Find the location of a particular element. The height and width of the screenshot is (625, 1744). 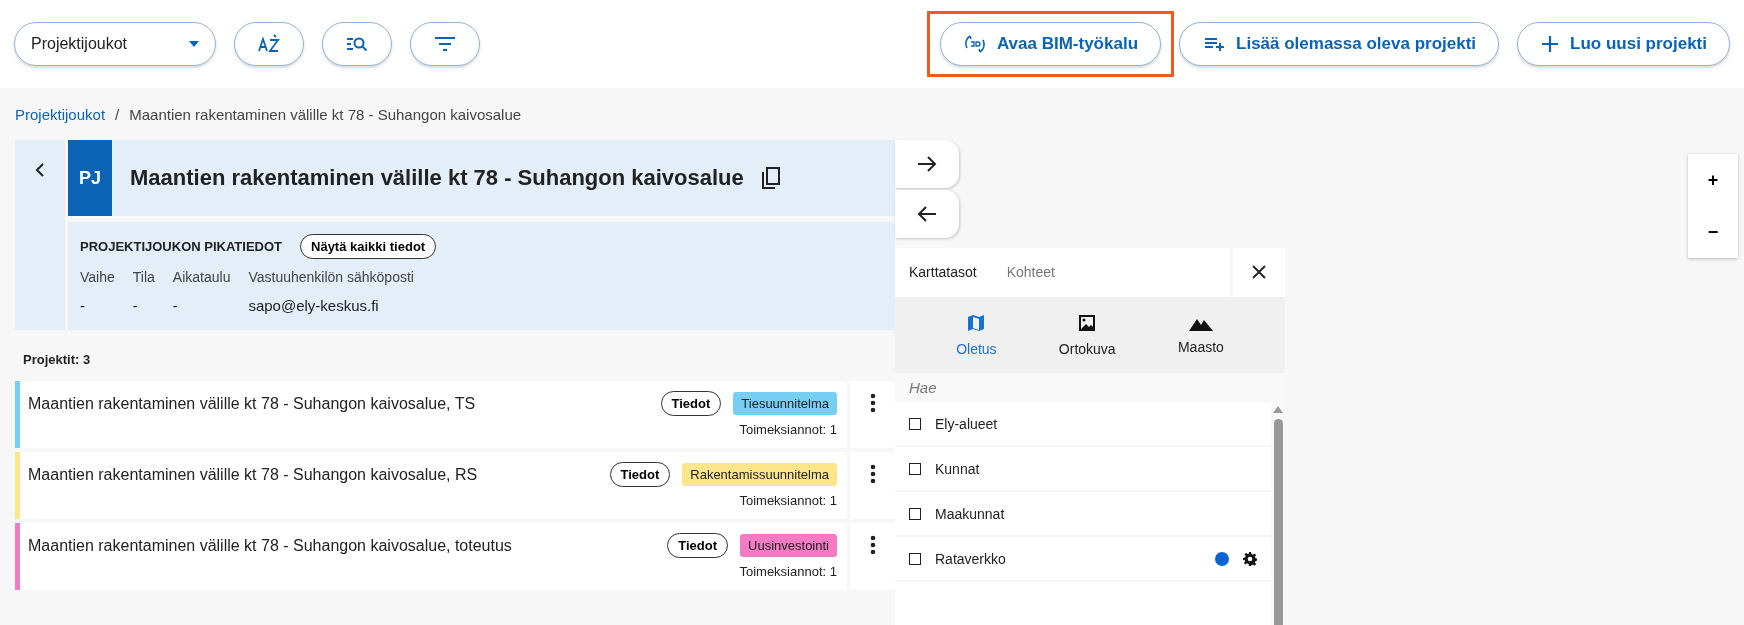

zoom-in-button: + is located at coordinates (1713, 180).